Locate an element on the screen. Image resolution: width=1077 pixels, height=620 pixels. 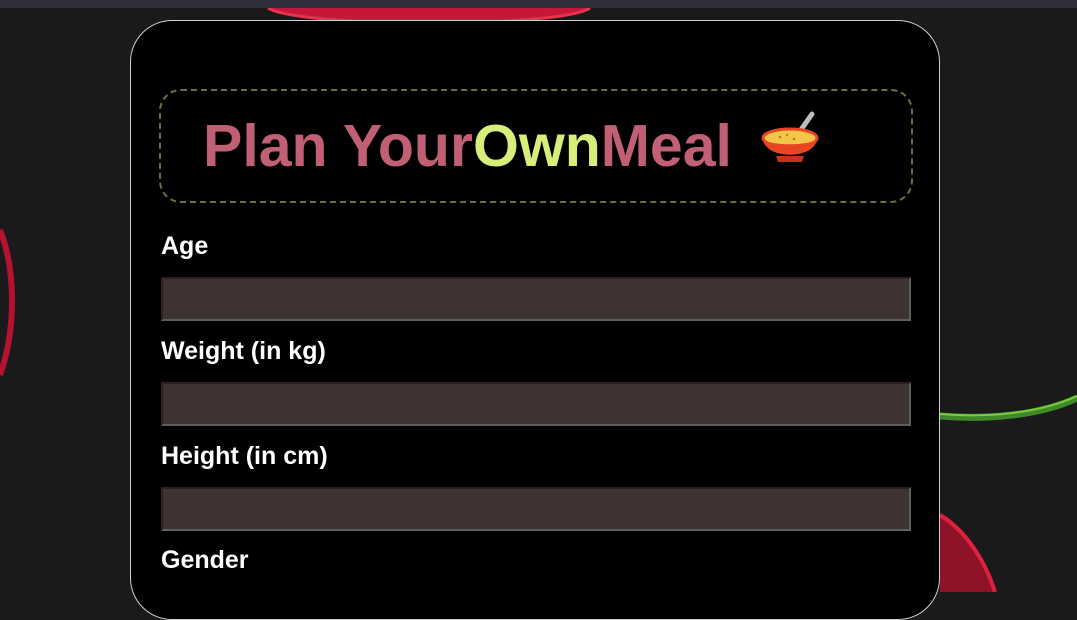
page-title: Plan Your Own Meal is located at coordinates (512, 146).